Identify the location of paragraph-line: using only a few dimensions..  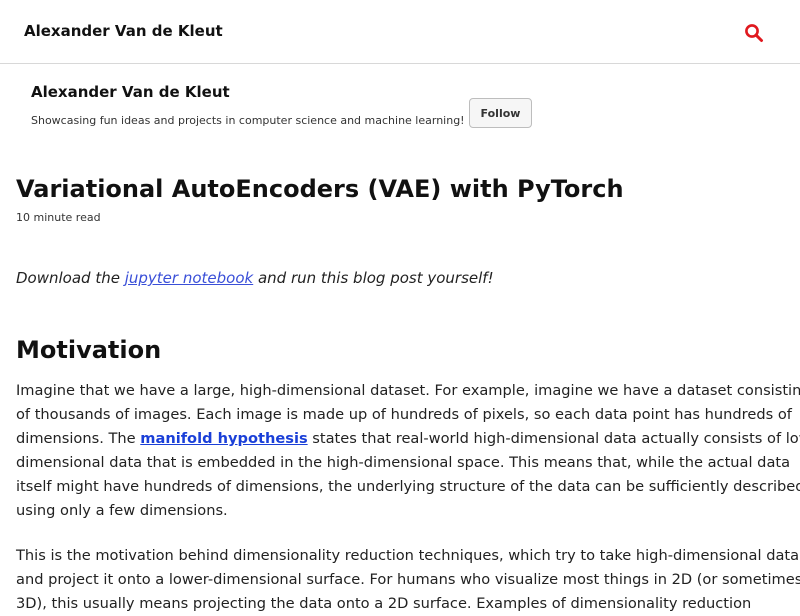
(122, 510).